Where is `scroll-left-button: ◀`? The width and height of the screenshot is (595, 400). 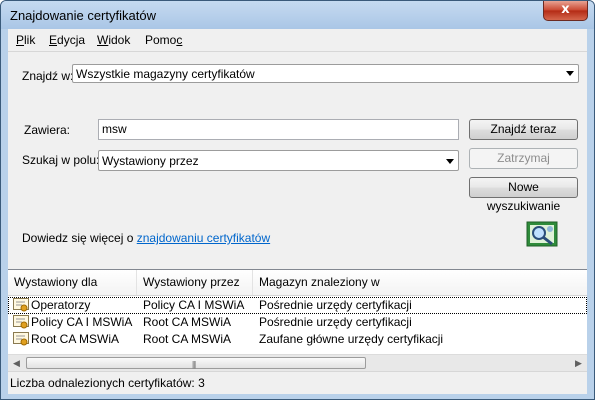 scroll-left-button: ◀ is located at coordinates (16, 363).